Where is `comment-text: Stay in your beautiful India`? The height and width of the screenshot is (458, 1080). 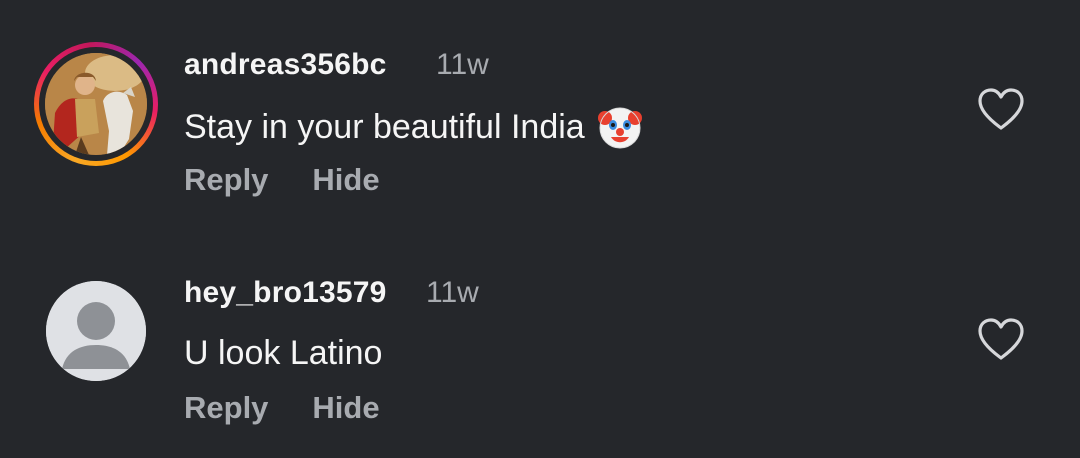 comment-text: Stay in your beautiful India is located at coordinates (413, 127).